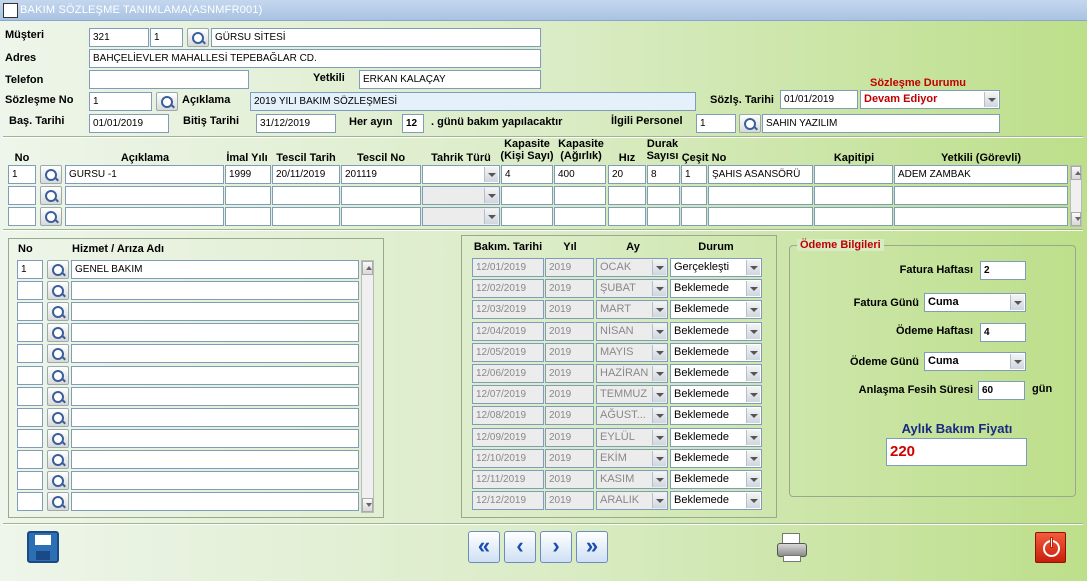 The width and height of the screenshot is (1087, 581). Describe the element at coordinates (166, 37) in the screenshot. I see `customer-branch-field: 1` at that location.